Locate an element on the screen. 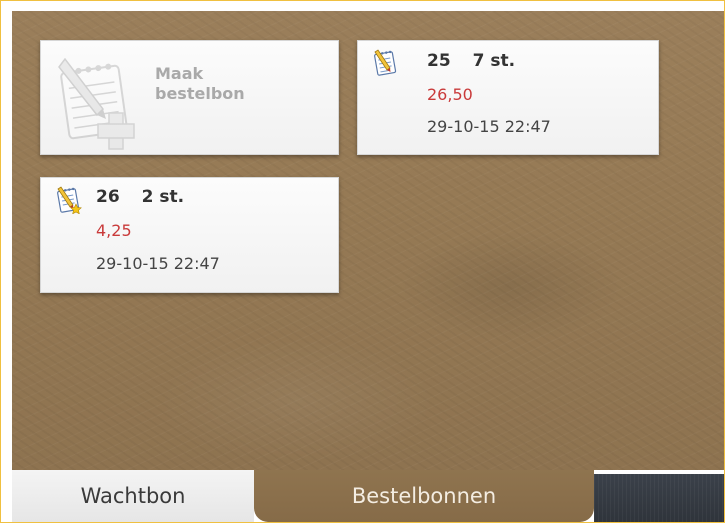 The image size is (725, 523). bottom-tab-bar: Wachtbon Bestelbonnen is located at coordinates (368, 496).